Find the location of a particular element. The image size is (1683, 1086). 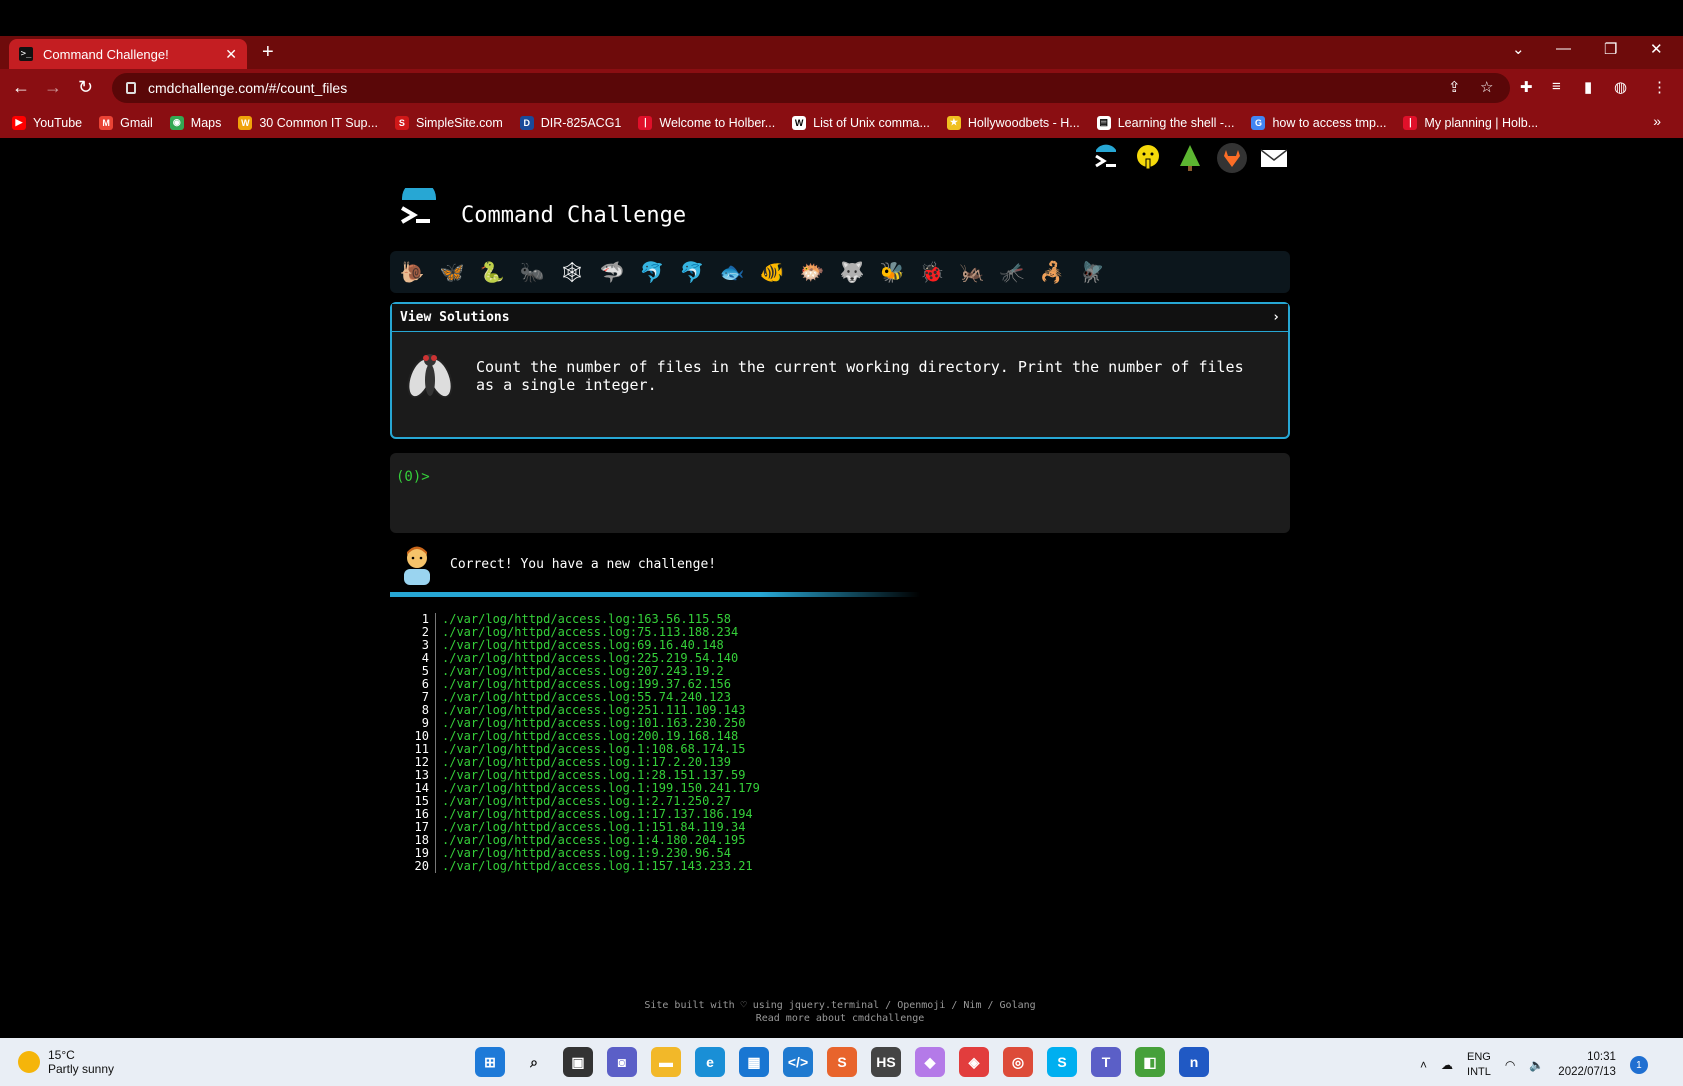

bookmark-item: ▶ YouTube is located at coordinates (47, 122).